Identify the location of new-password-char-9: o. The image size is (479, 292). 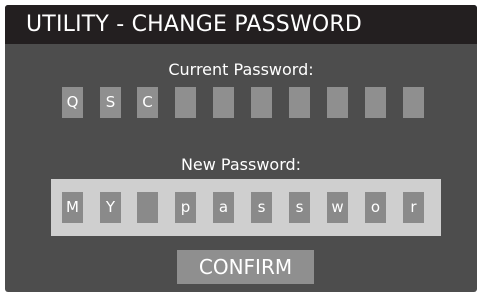
(375, 207).